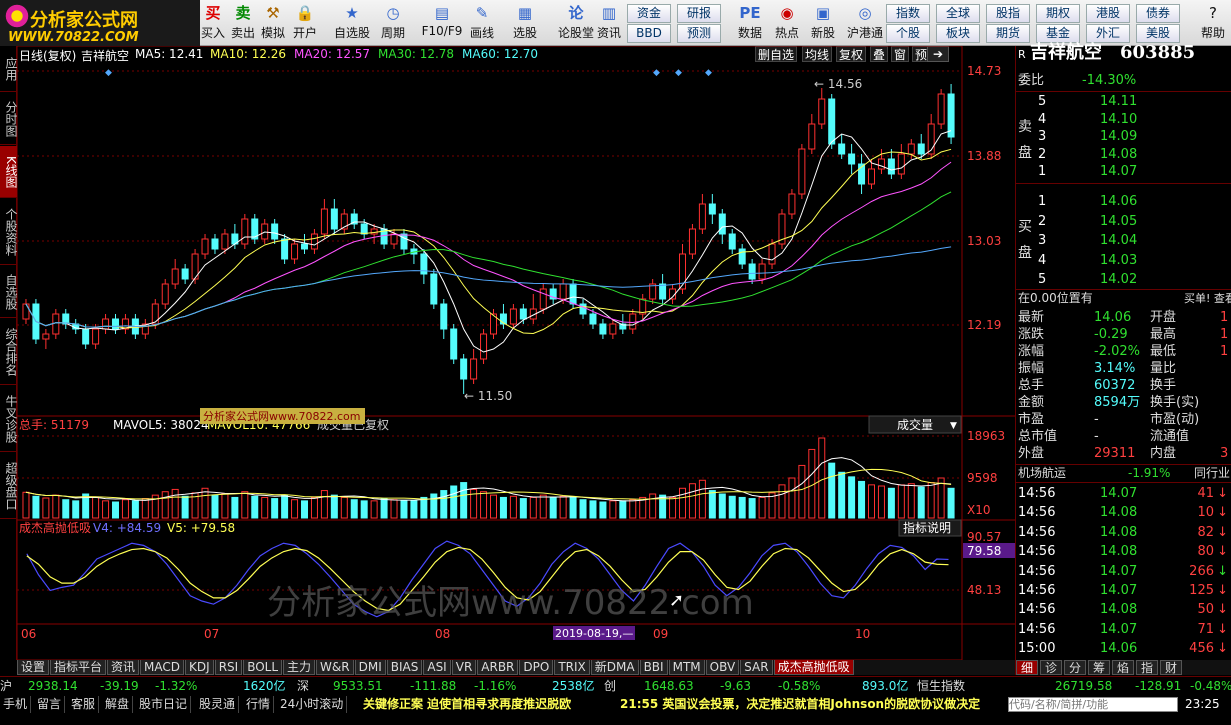 This screenshot has width=1231, height=725. What do you see at coordinates (263, 667) in the screenshot?
I see `indicator-tab-6: BOLL` at bounding box center [263, 667].